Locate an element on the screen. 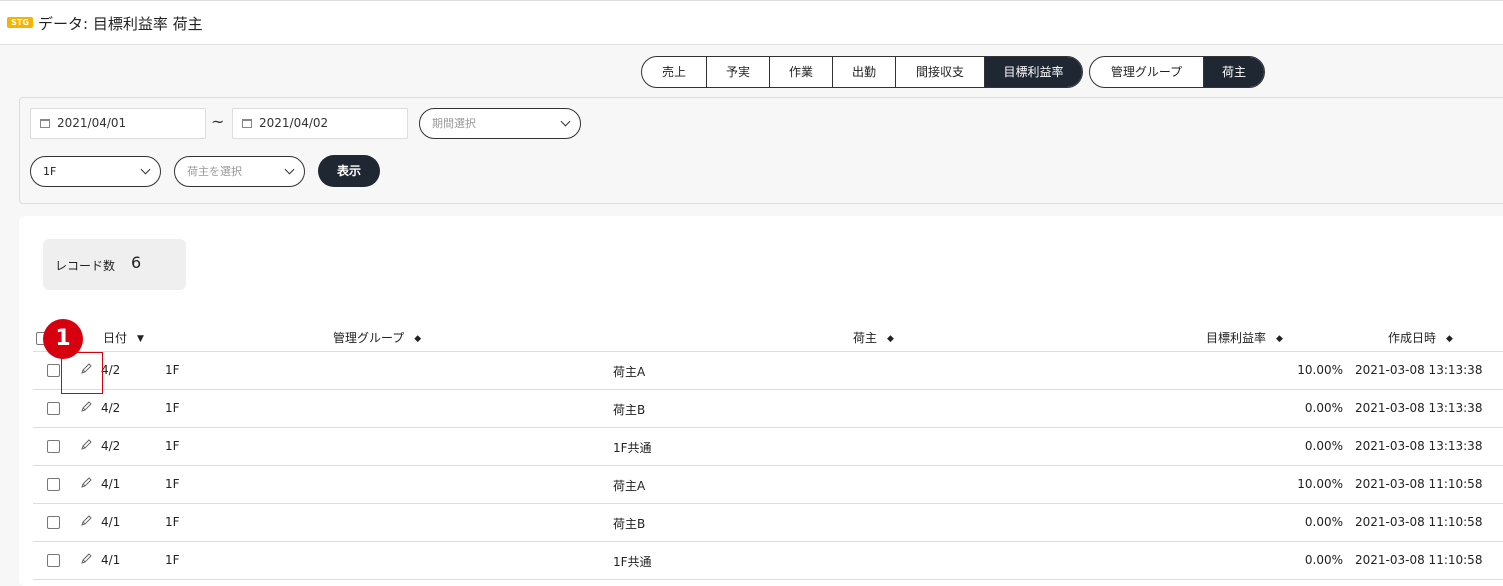 The height and width of the screenshot is (586, 1503). tab-attendance: 出勤 is located at coordinates (863, 72).